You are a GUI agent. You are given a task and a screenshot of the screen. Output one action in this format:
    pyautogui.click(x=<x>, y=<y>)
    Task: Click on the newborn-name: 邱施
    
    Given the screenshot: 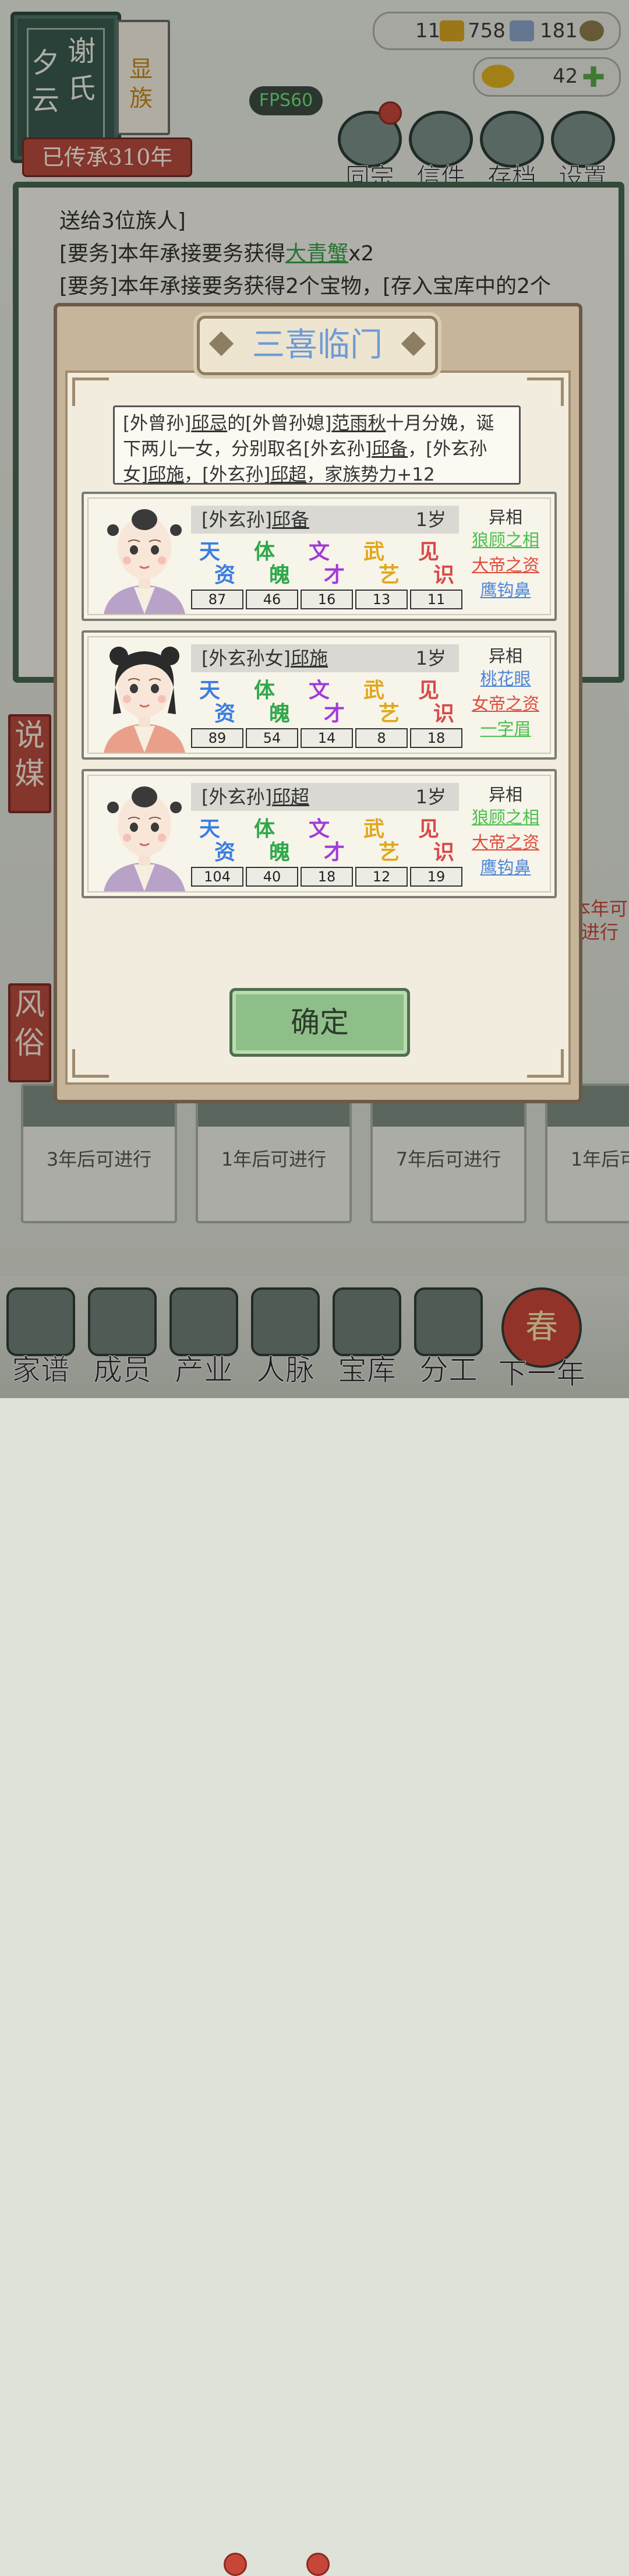 What is the action you would take?
    pyautogui.click(x=309, y=658)
    